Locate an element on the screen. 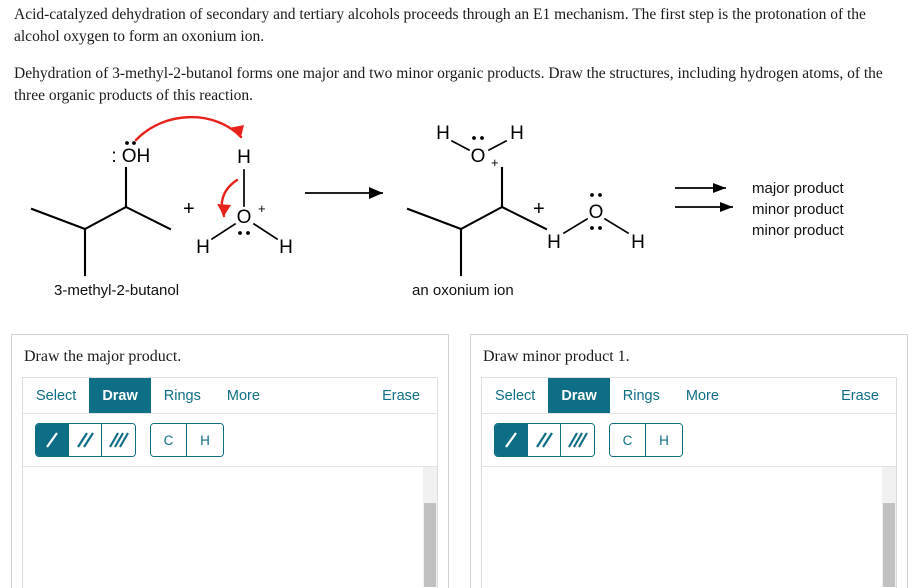 This screenshot has height=588, width=914. oxonium-oxygen: O + H H is located at coordinates (480, 146).